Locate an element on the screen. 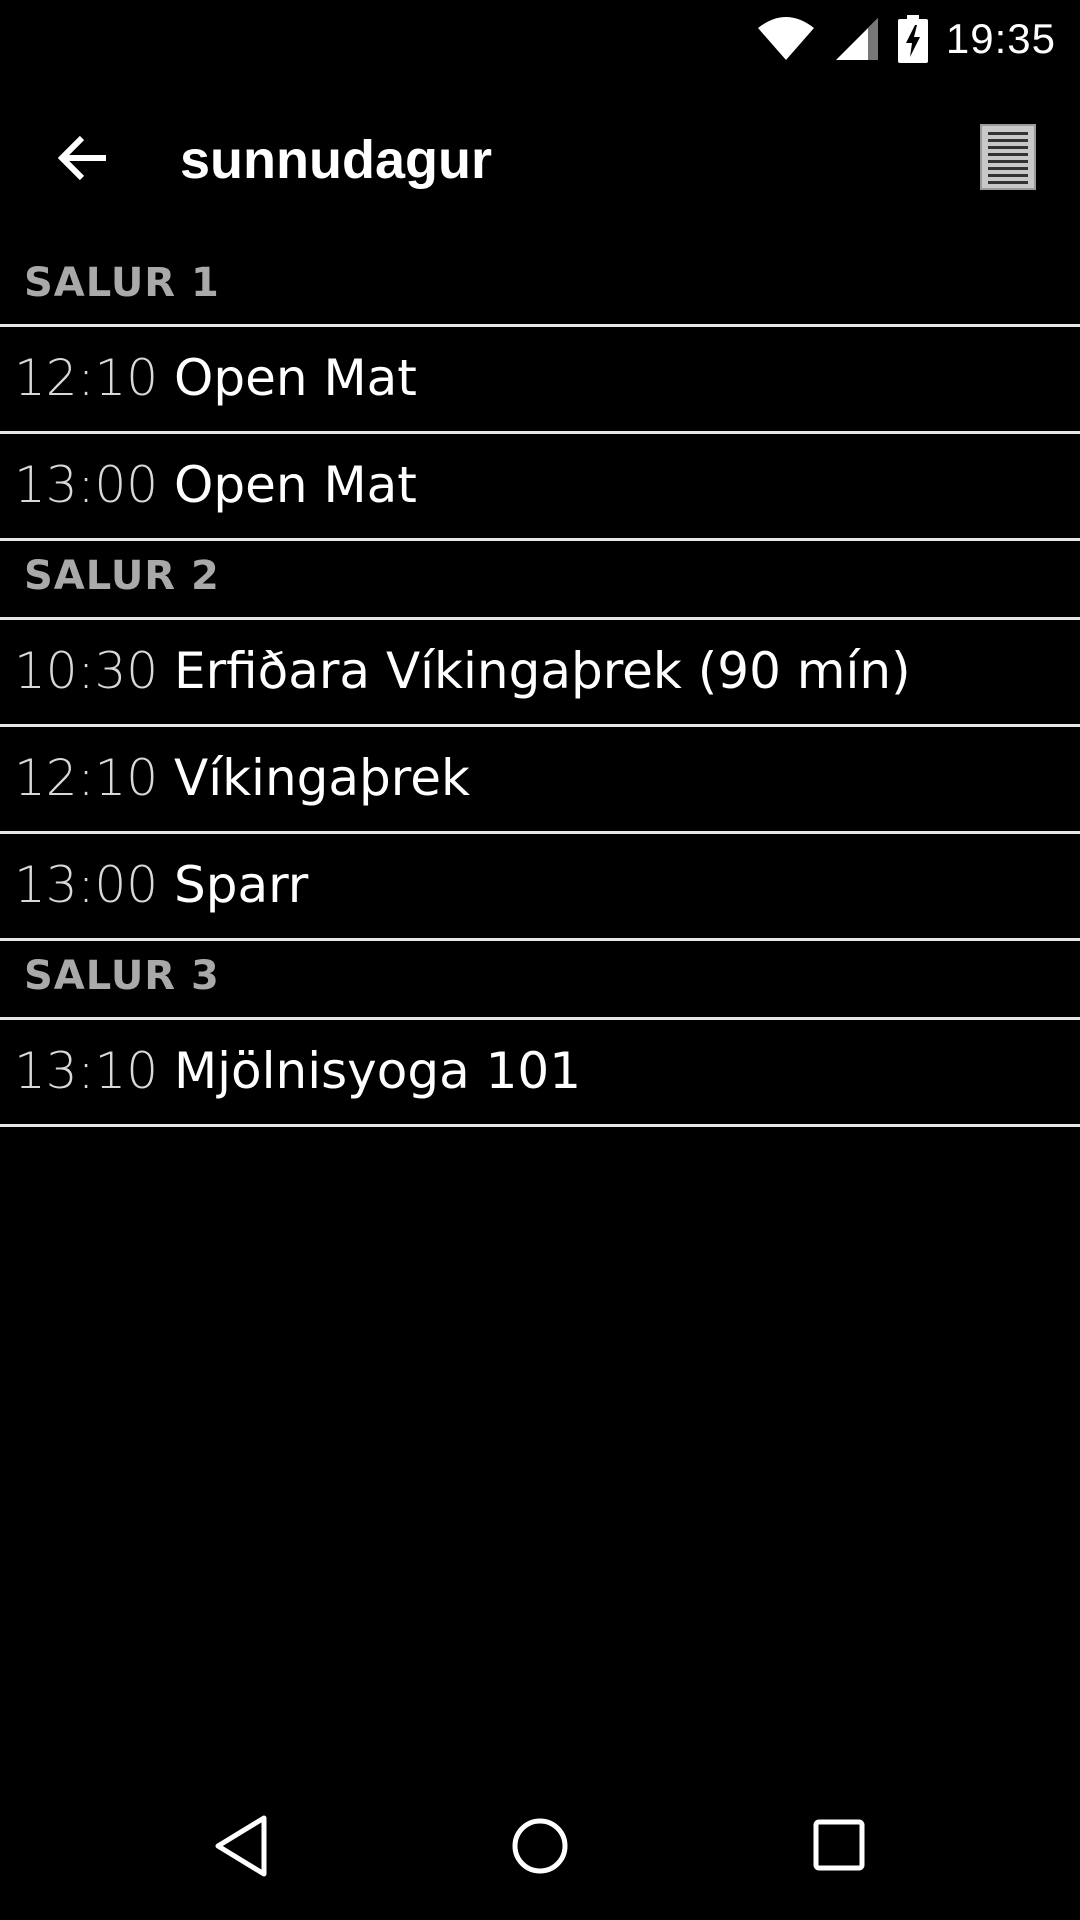  list-item: 12:10 Open Mat is located at coordinates (540, 380).